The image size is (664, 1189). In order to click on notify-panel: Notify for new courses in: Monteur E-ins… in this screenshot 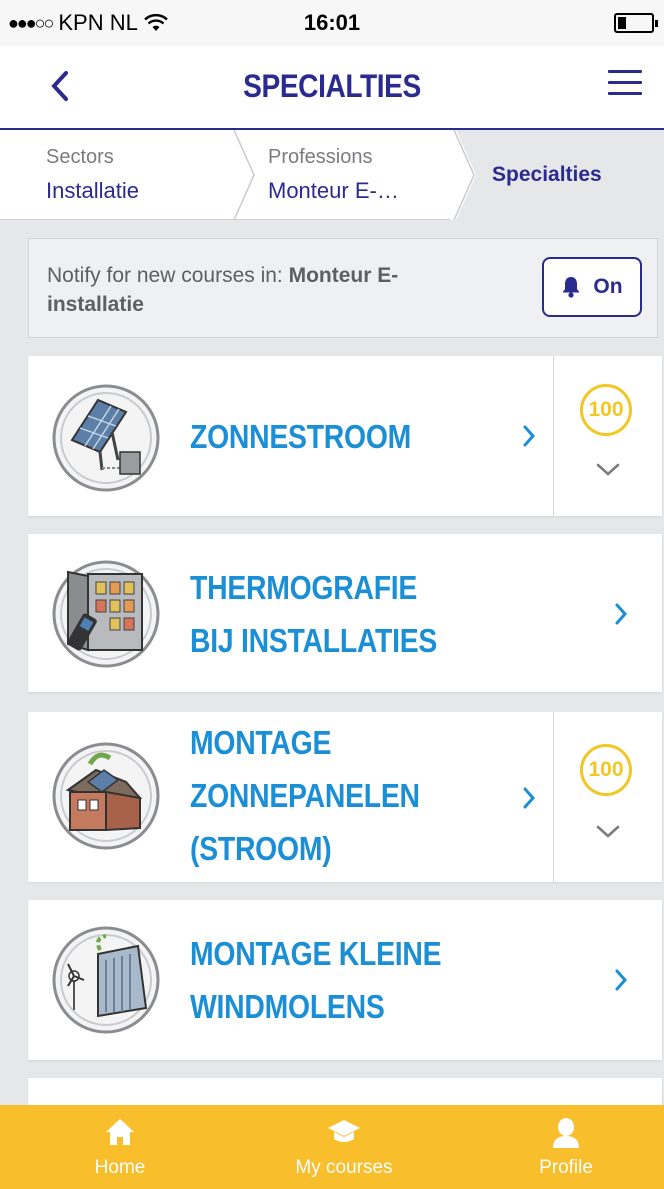, I will do `click(343, 288)`.